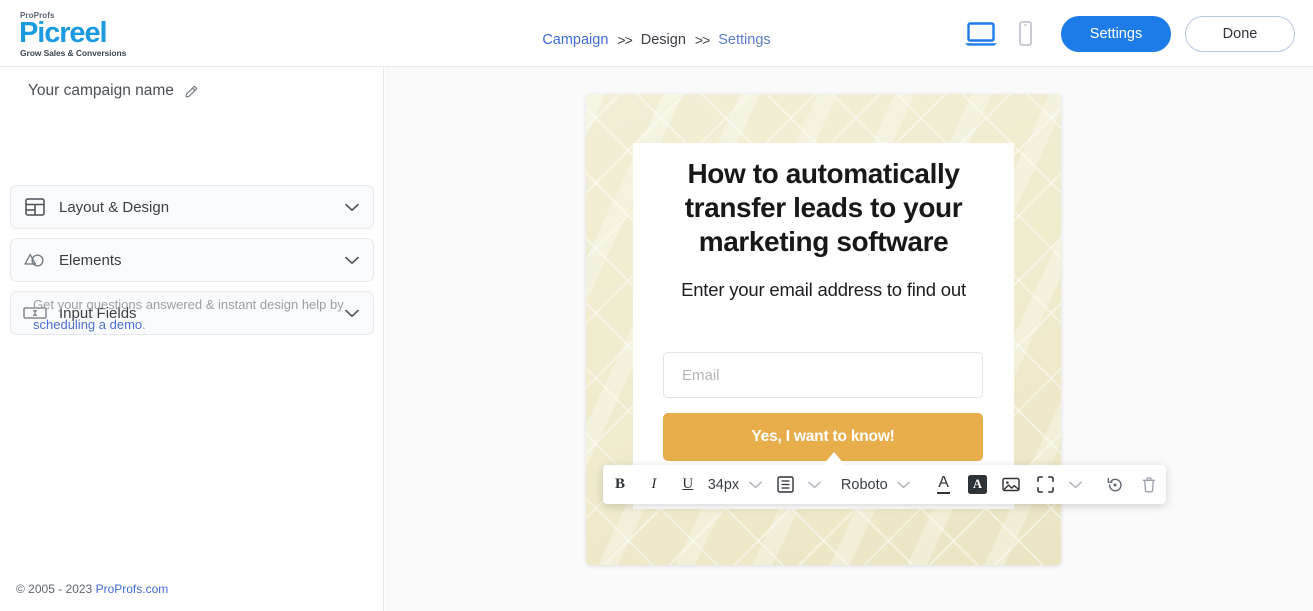  Describe the element at coordinates (1240, 34) in the screenshot. I see `done-button: Done` at that location.